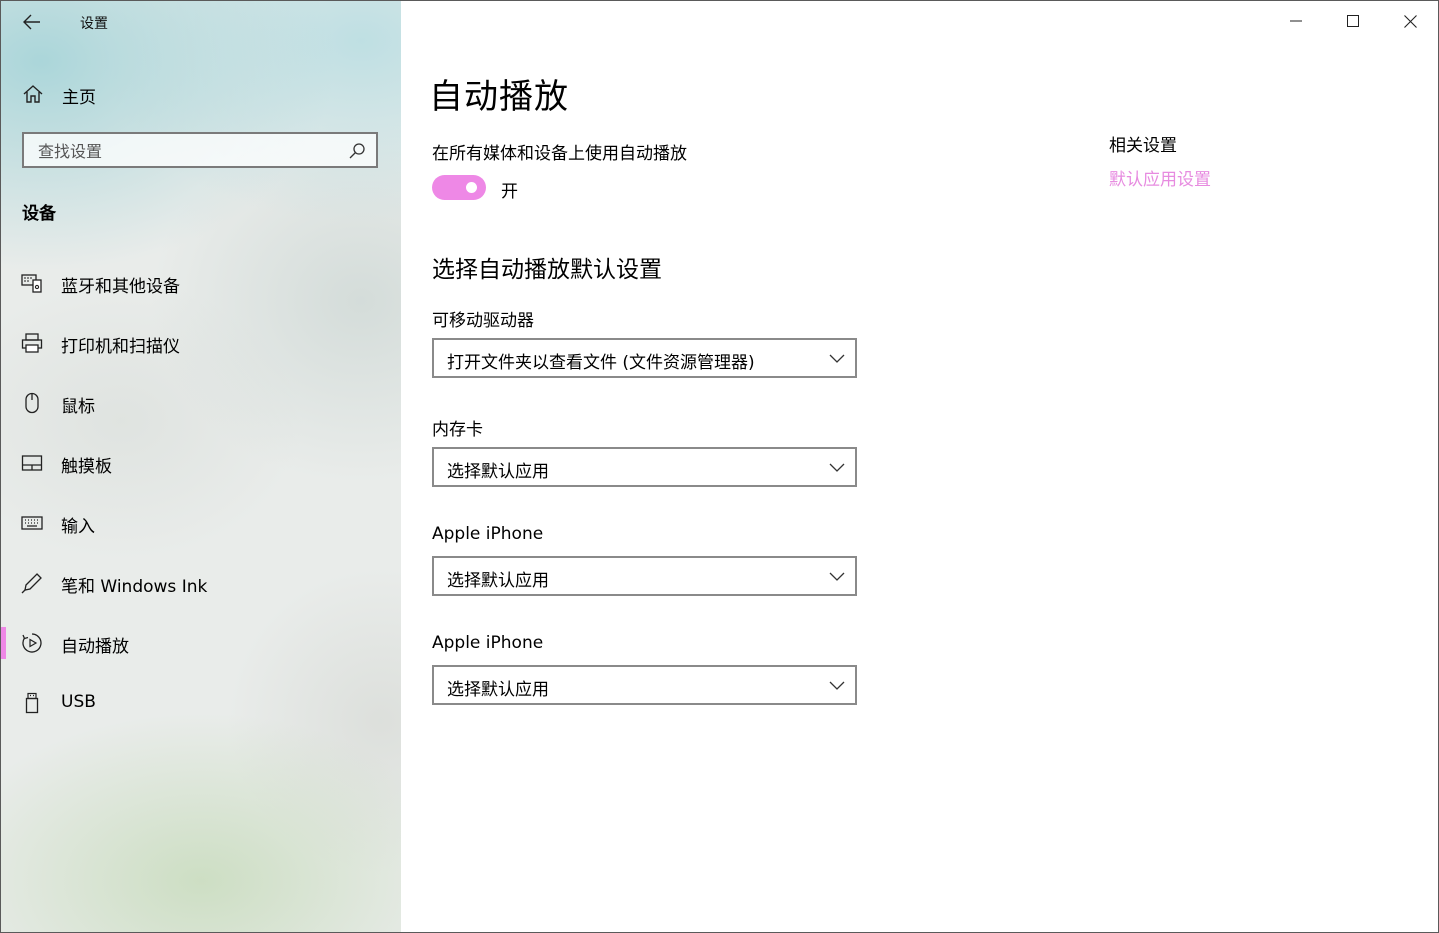 The width and height of the screenshot is (1439, 933). What do you see at coordinates (488, 643) in the screenshot?
I see `apple-iphone-label-2: Apple iPhone` at bounding box center [488, 643].